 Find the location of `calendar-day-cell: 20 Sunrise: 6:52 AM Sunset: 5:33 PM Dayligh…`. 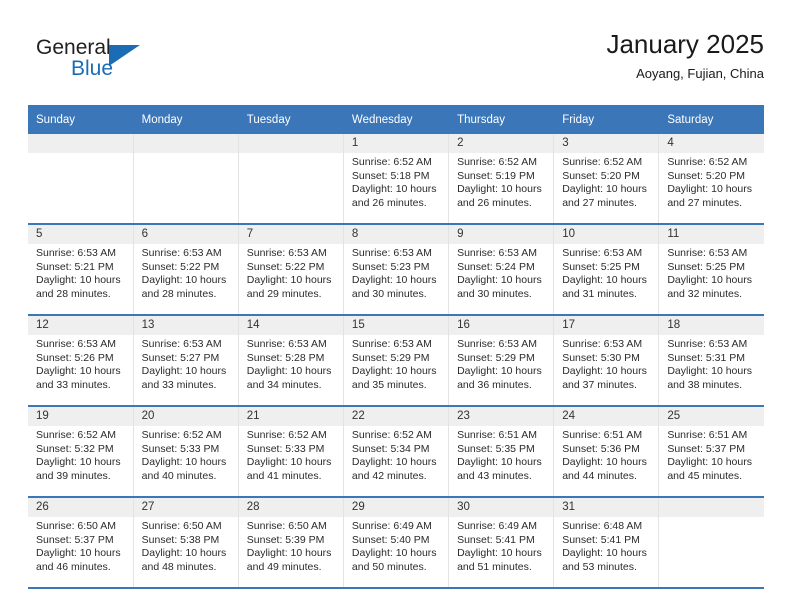

calendar-day-cell: 20 Sunrise: 6:52 AM Sunset: 5:33 PM Dayligh… is located at coordinates (186, 452).